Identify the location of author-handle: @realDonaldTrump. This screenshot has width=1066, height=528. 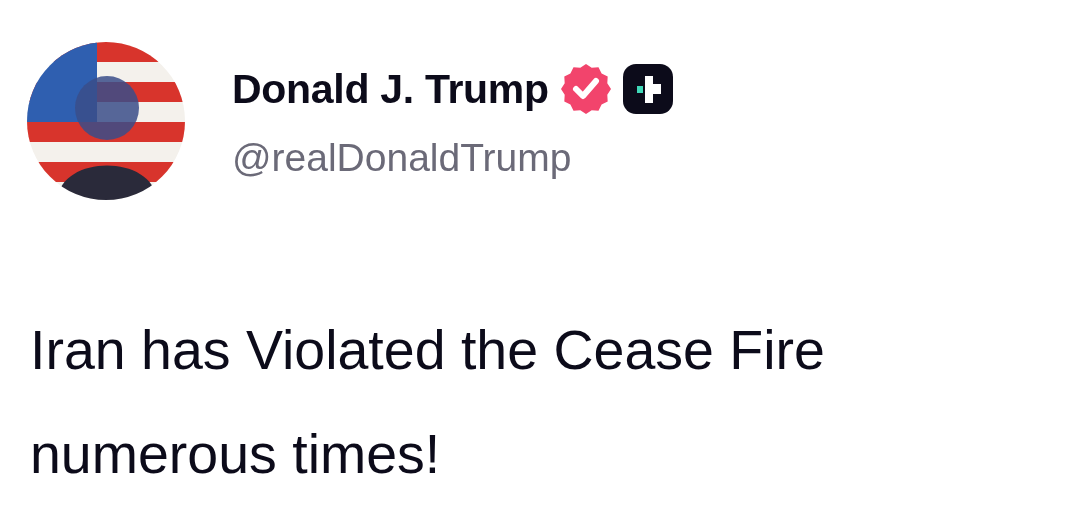
(402, 158).